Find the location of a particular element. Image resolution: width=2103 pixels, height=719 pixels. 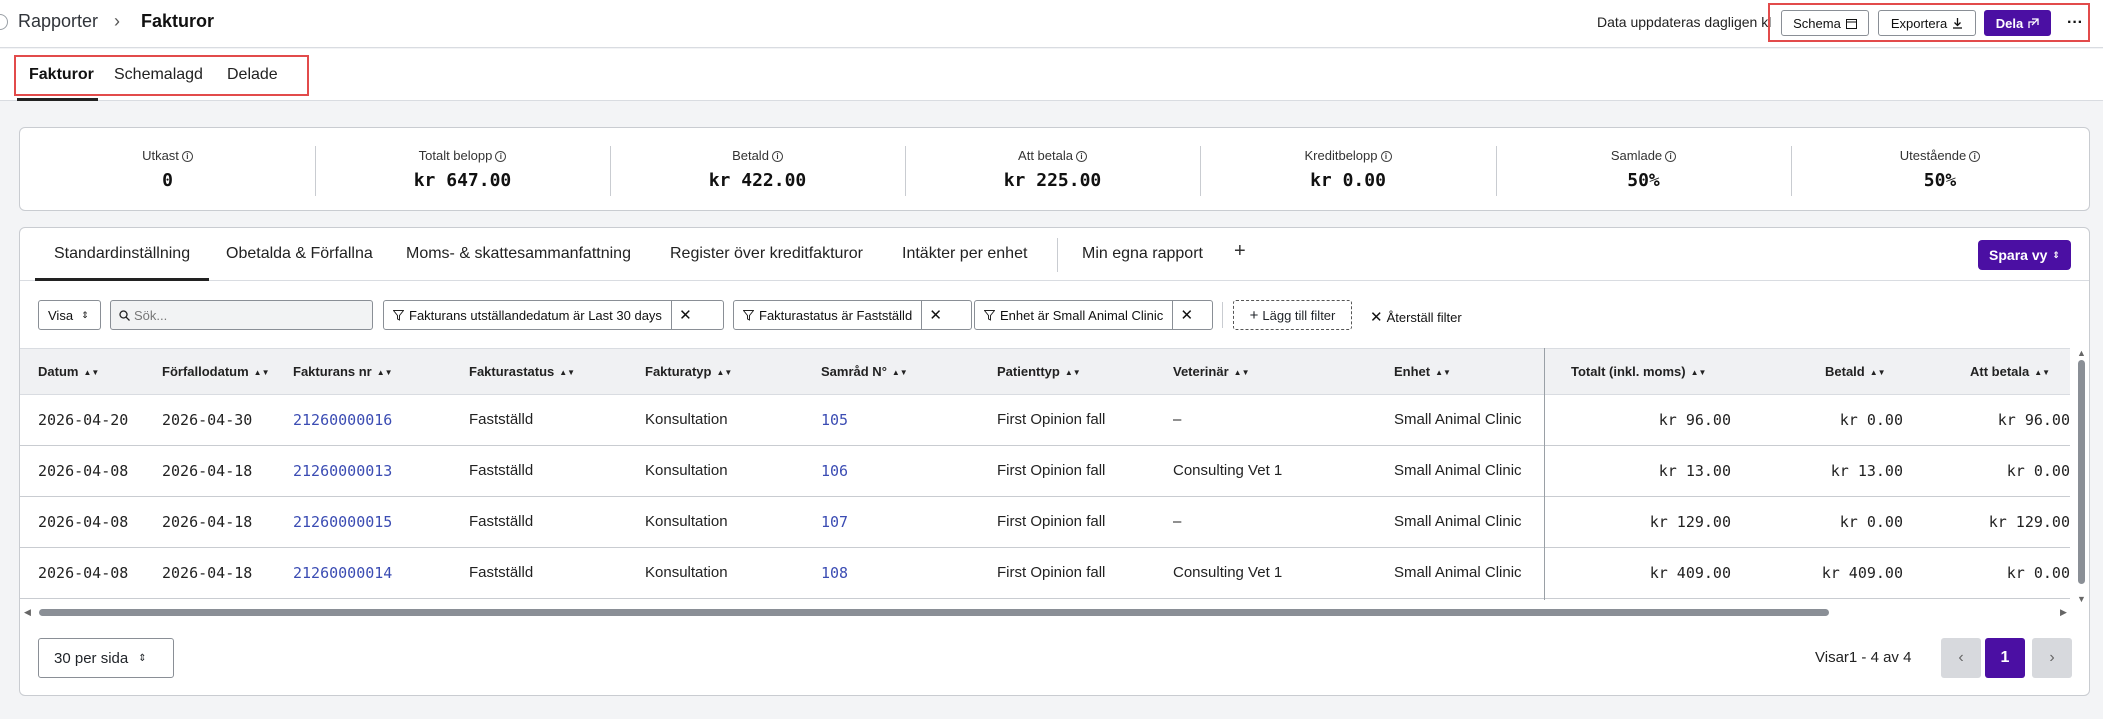

export-label: Exportera is located at coordinates (1919, 23).